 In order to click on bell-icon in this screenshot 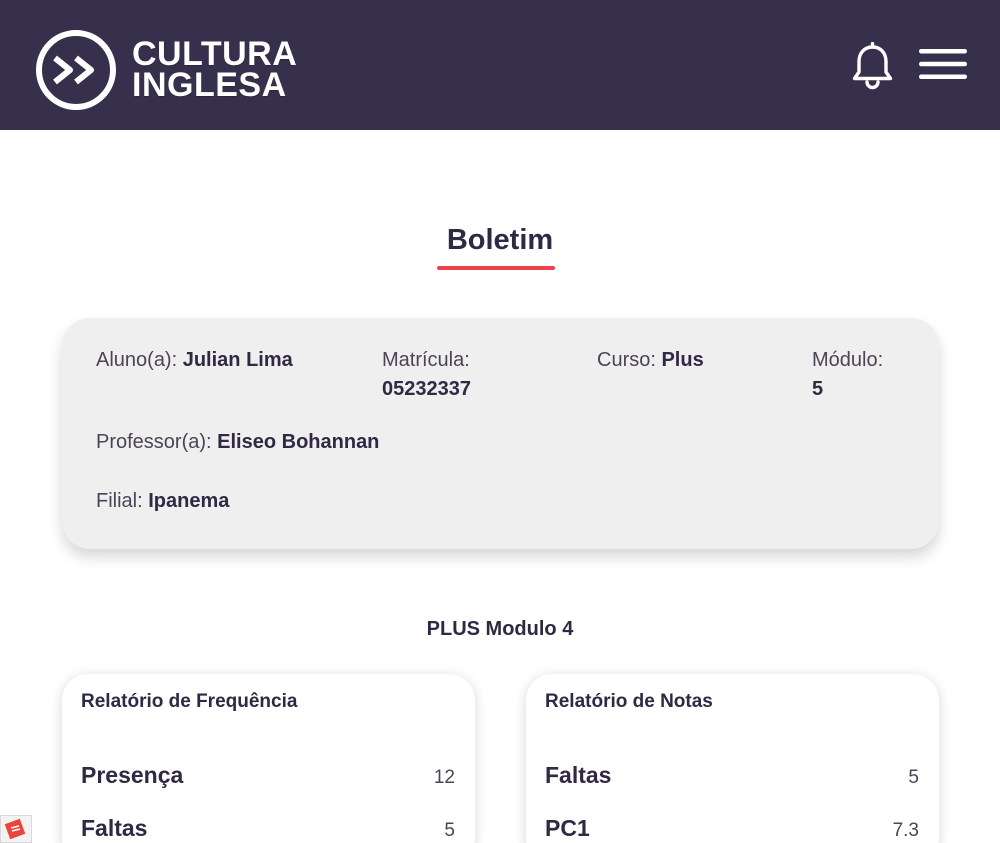, I will do `click(872, 66)`.